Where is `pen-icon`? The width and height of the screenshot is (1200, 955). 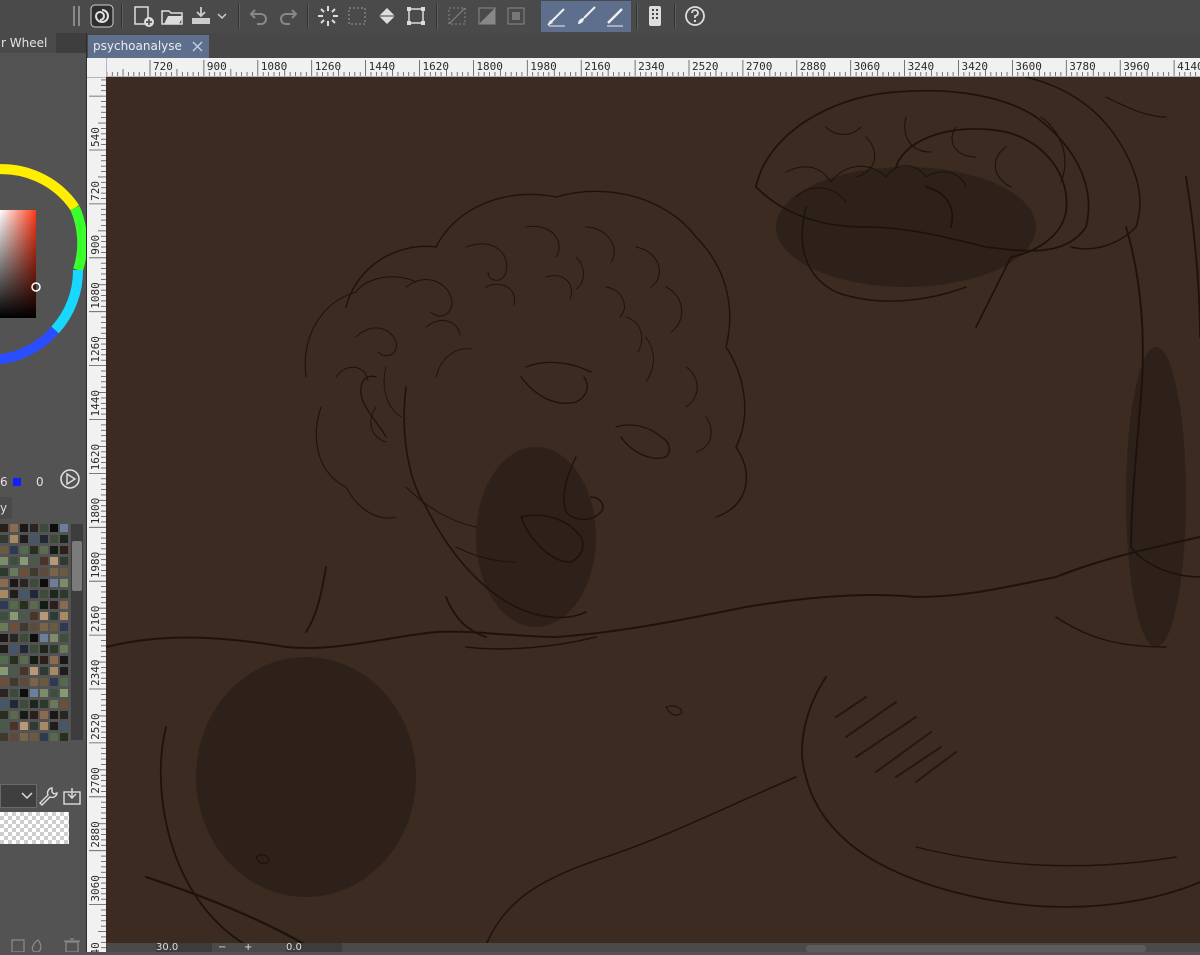
pen-icon is located at coordinates (557, 16).